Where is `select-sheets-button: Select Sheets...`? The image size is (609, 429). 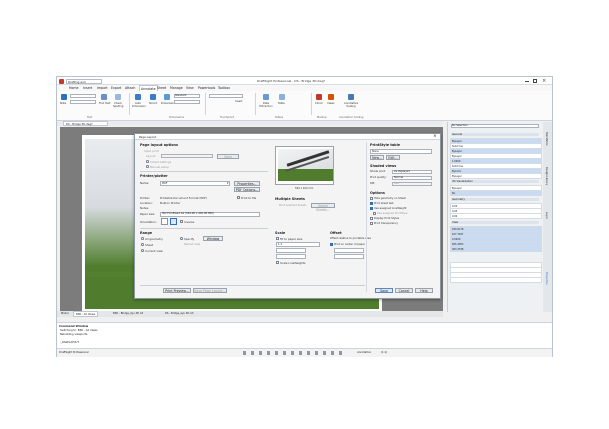 select-sheets-button: Select Sheets... is located at coordinates (323, 207).